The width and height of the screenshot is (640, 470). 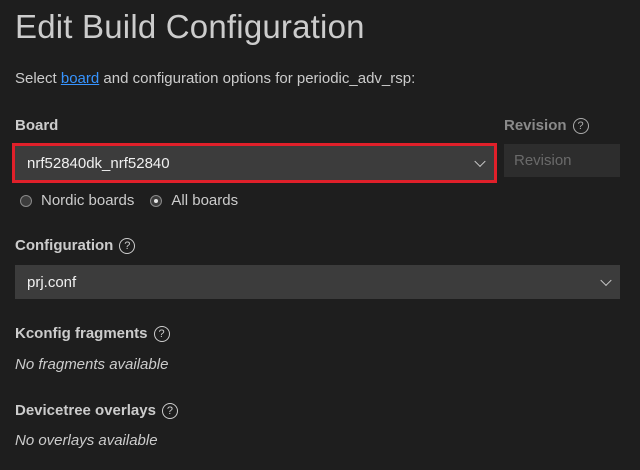 I want to click on configuration-select-value: prj.conf, so click(x=52, y=282).